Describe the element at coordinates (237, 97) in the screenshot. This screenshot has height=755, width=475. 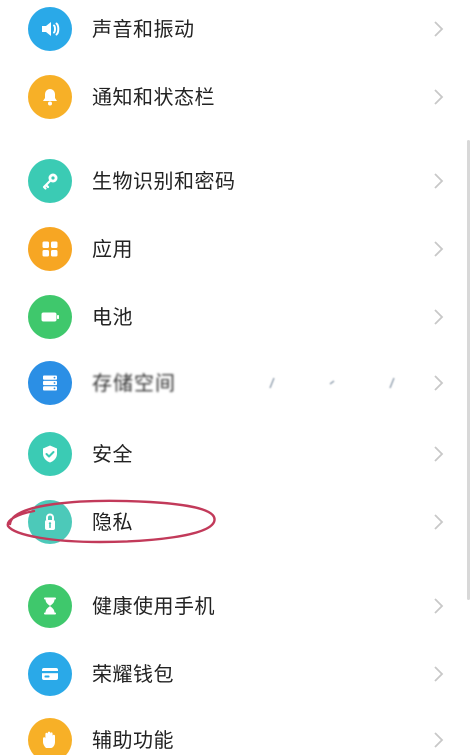
I see `settings-item-notifications: 通知和状态栏` at that location.